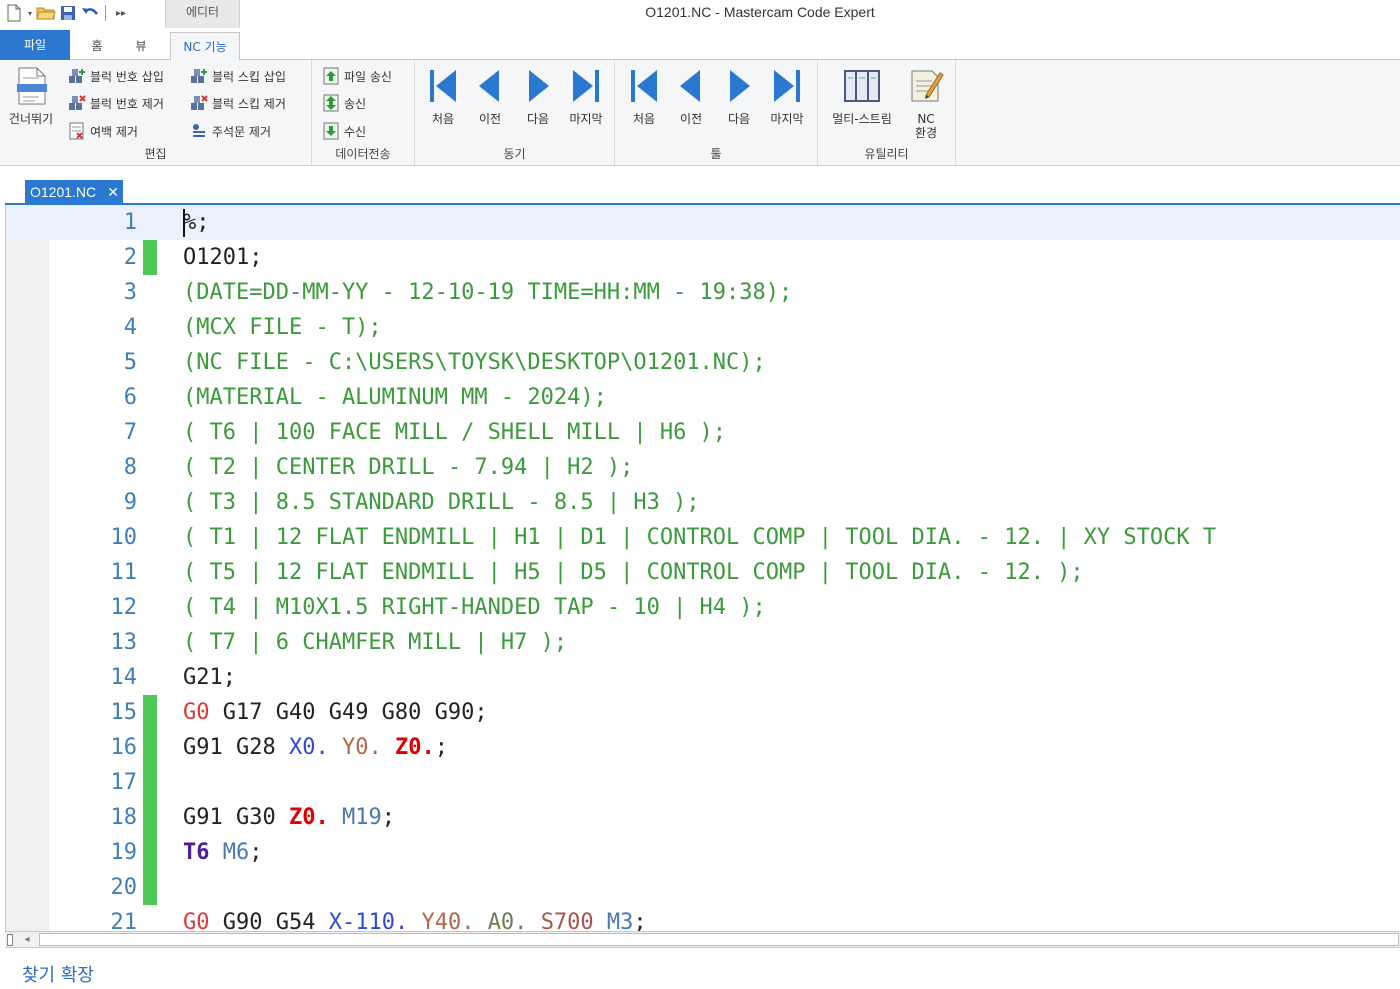  Describe the element at coordinates (196, 852) in the screenshot. I see `code-token: T6` at that location.